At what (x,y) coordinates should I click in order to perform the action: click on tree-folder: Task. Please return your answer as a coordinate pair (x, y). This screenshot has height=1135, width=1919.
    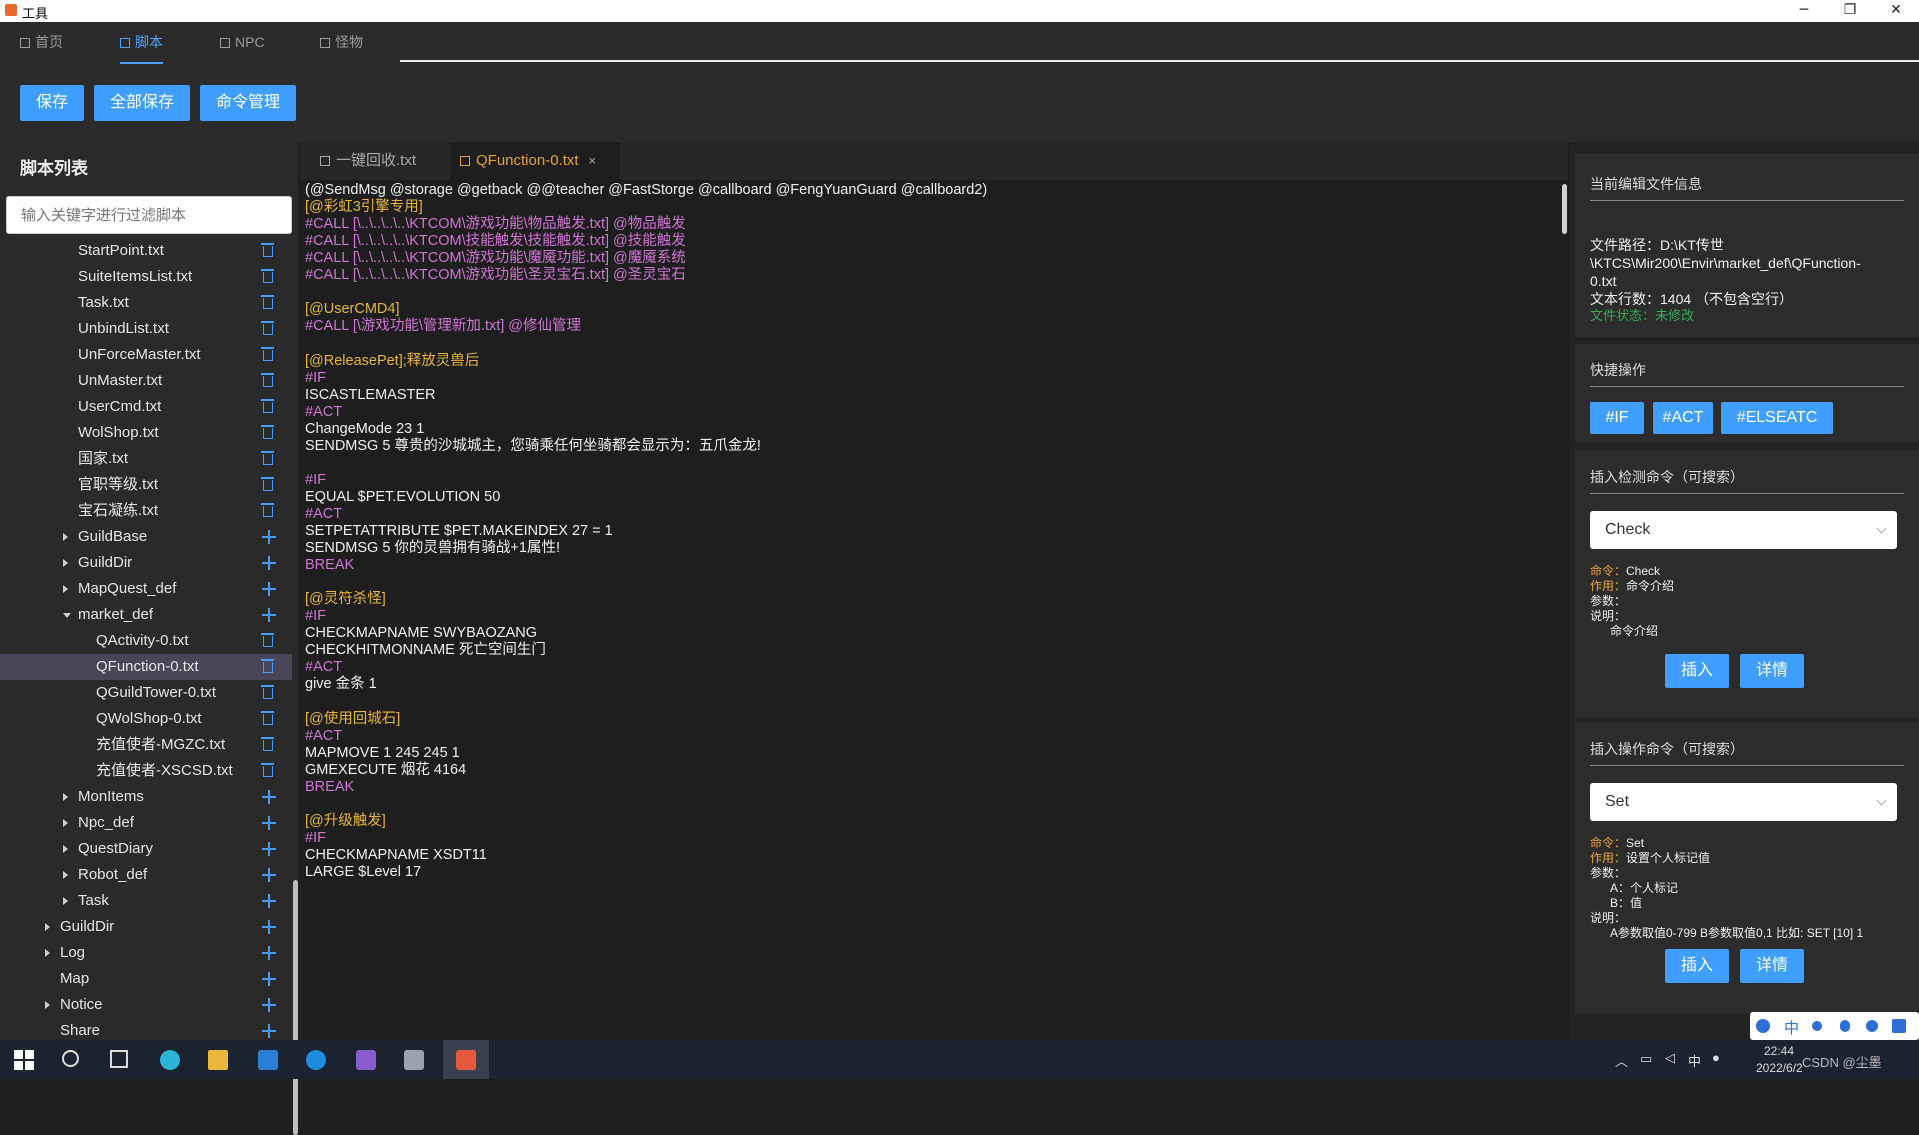
    Looking at the image, I should click on (146, 901).